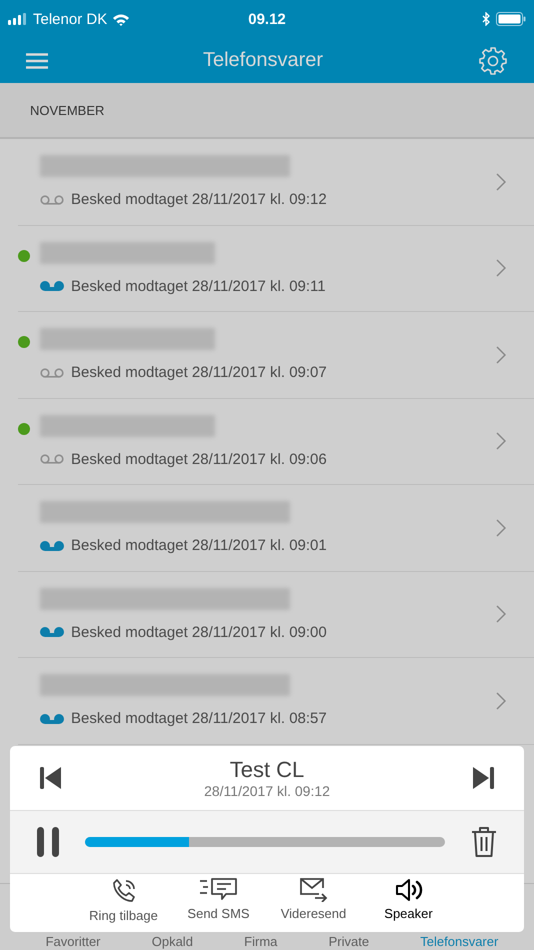 The image size is (534, 950). I want to click on tab: Firma, so click(261, 941).